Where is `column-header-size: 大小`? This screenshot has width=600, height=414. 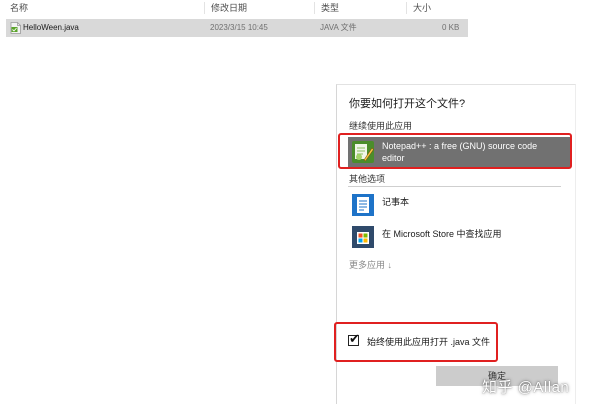
column-header-size: 大小 is located at coordinates (436, 8).